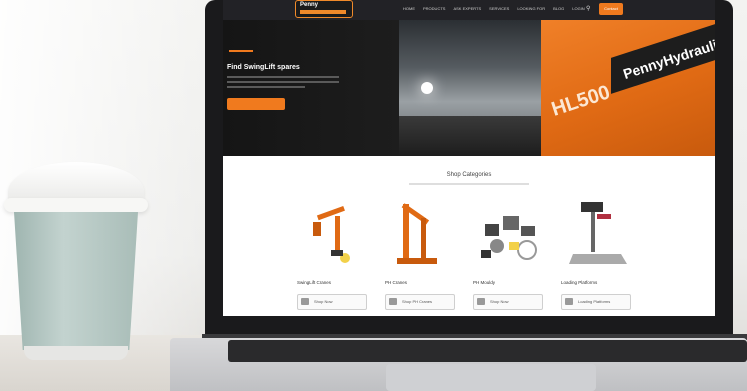 The height and width of the screenshot is (391, 747). What do you see at coordinates (434, 8) in the screenshot?
I see `nav-link-products: Products` at bounding box center [434, 8].